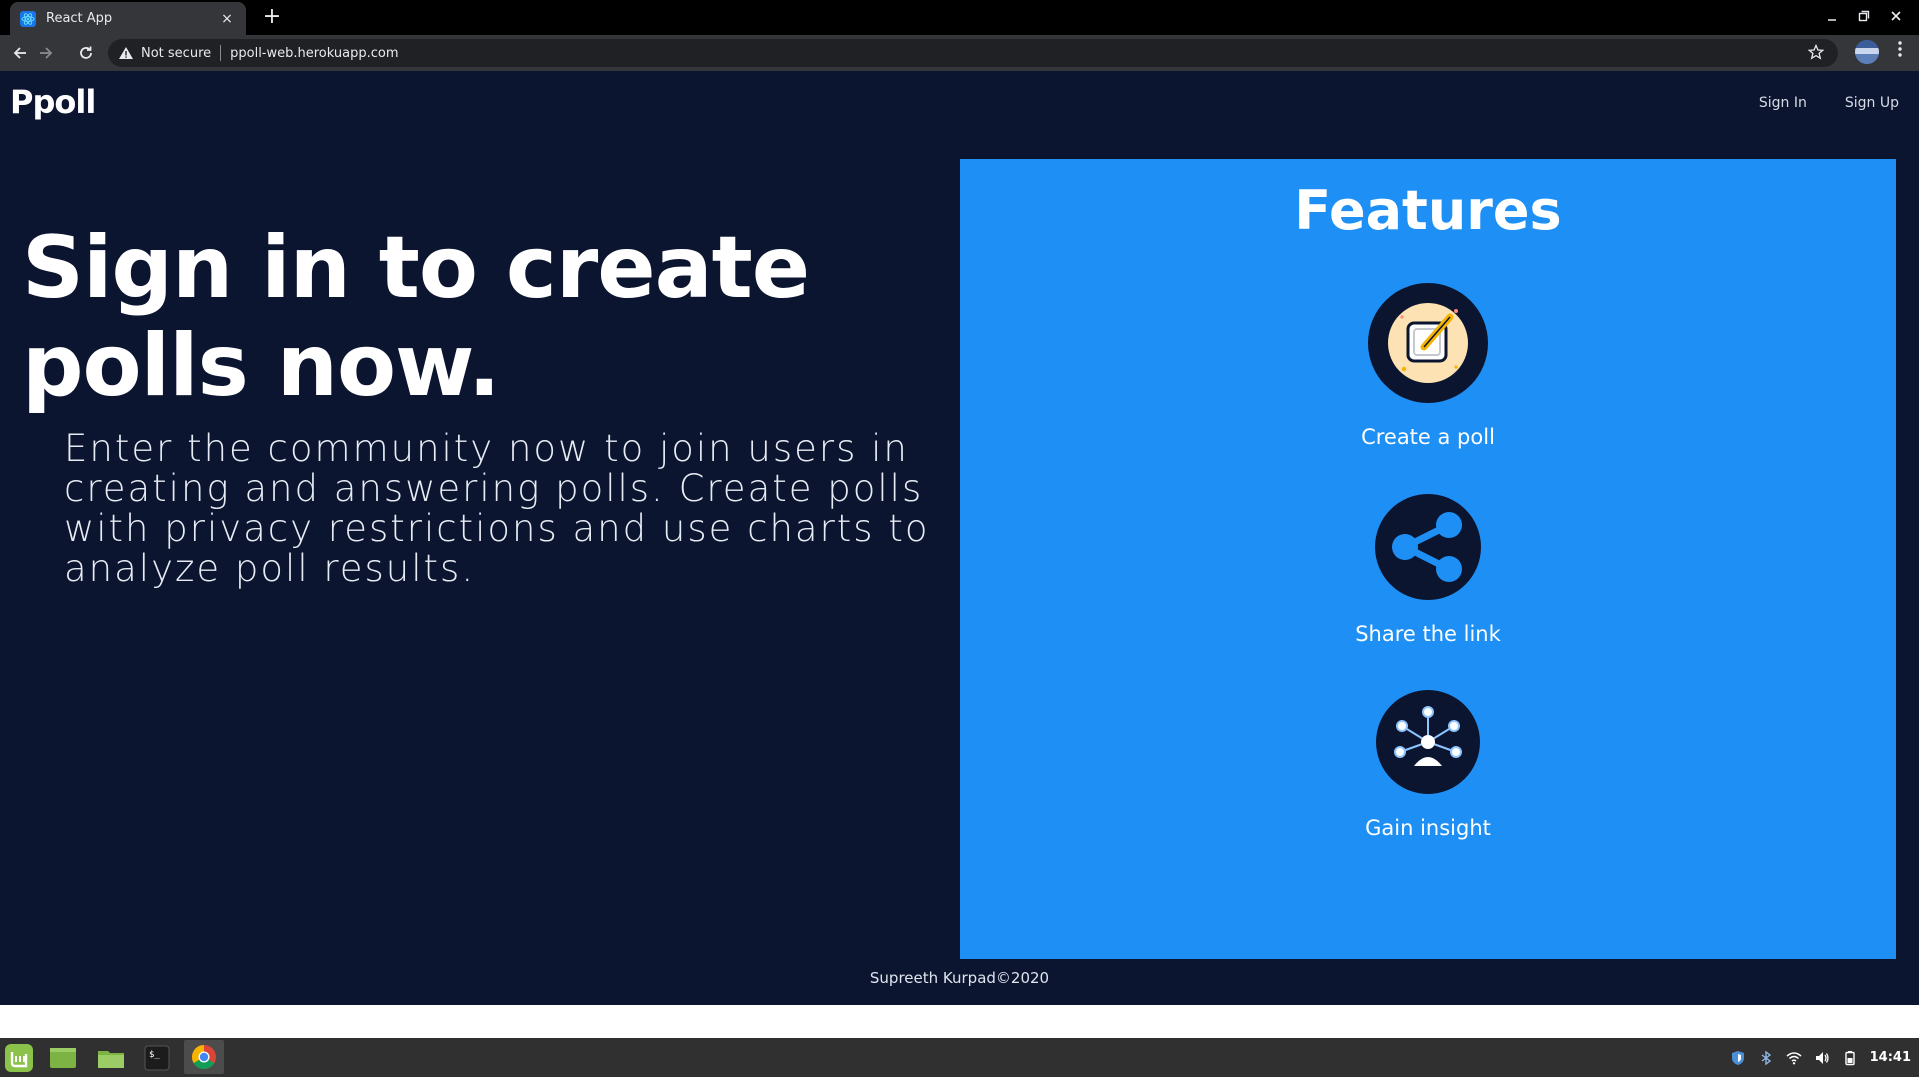  Describe the element at coordinates (63, 1058) in the screenshot. I see `show-desktop-icon` at that location.